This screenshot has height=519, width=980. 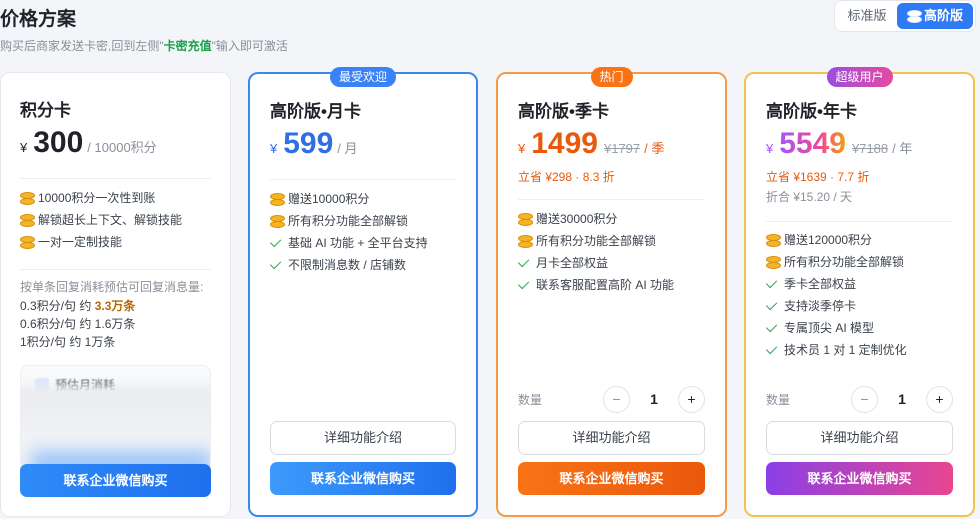 What do you see at coordinates (347, 148) in the screenshot?
I see `price-unit: / 月` at bounding box center [347, 148].